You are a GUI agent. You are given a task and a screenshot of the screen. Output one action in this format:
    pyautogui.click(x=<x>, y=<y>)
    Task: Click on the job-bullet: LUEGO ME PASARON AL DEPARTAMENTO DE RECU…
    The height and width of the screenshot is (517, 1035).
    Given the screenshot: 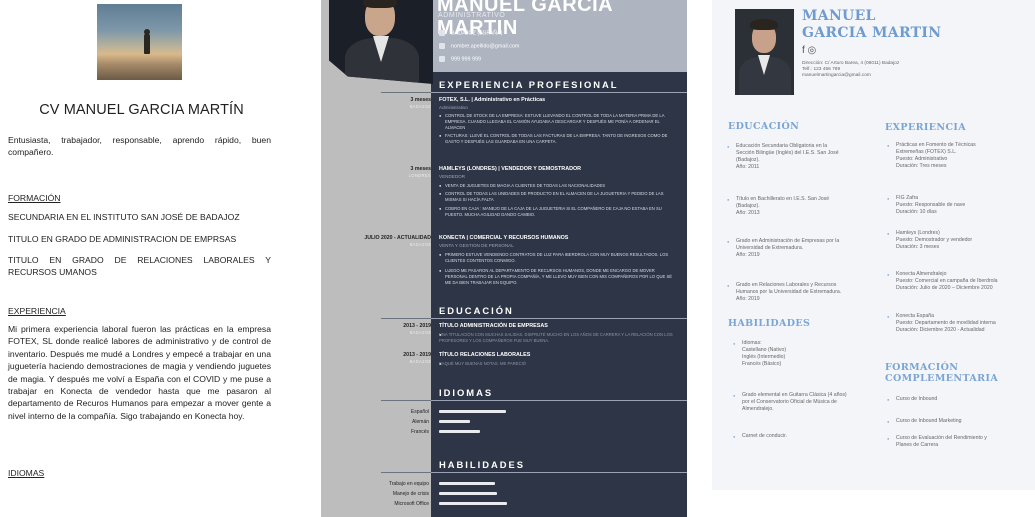 What is the action you would take?
    pyautogui.click(x=557, y=277)
    